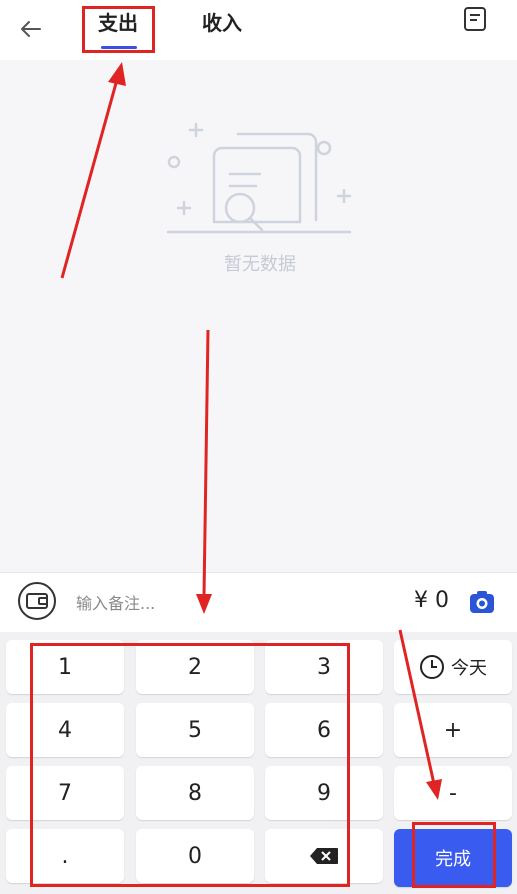  What do you see at coordinates (453, 730) in the screenshot?
I see `plus-button: +` at bounding box center [453, 730].